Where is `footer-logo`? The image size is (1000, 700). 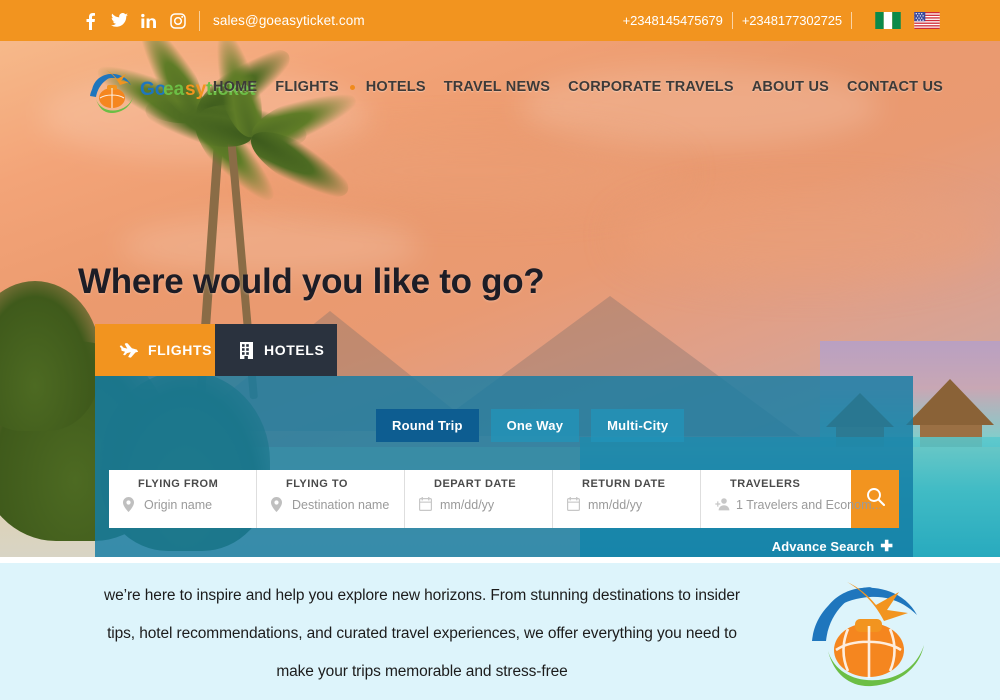
footer-logo is located at coordinates (867, 629).